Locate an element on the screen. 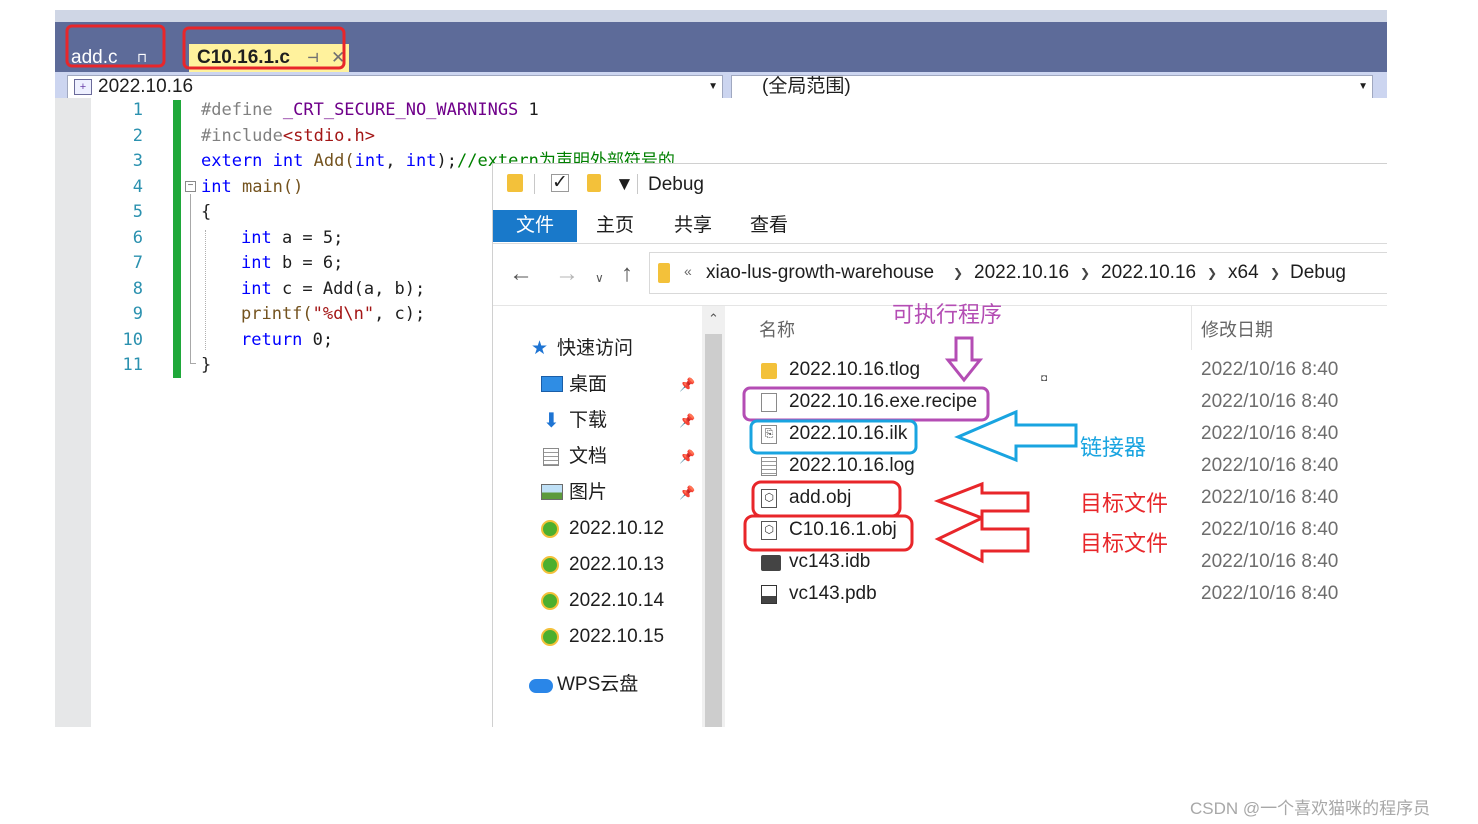  column-divider is located at coordinates (1191, 328).